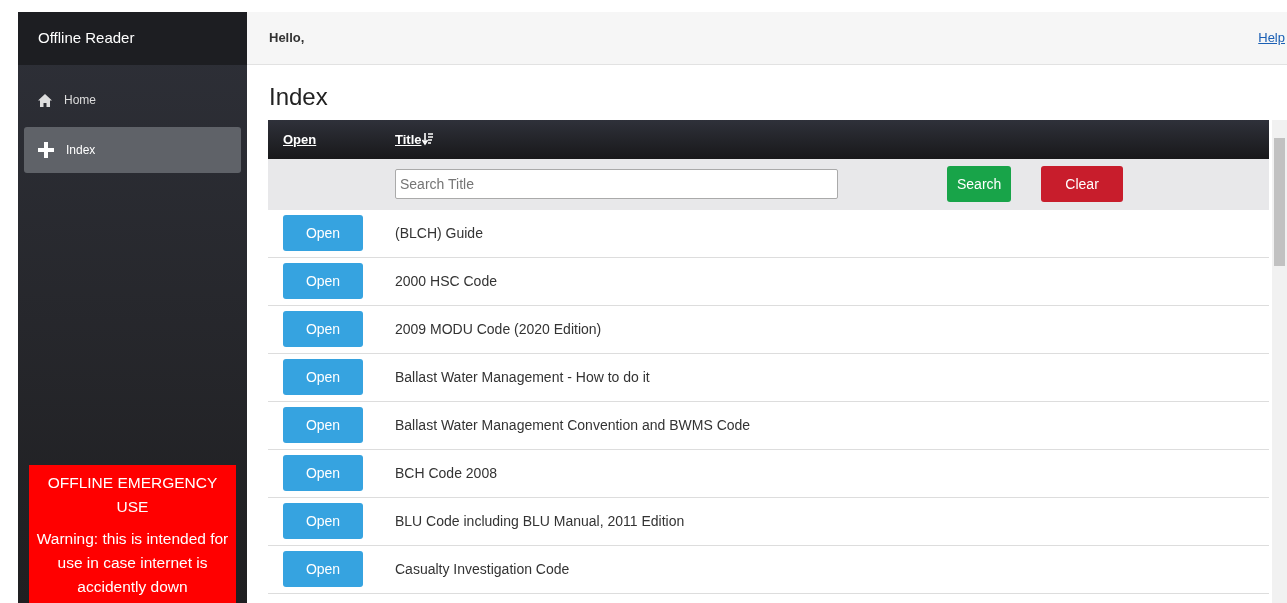 The height and width of the screenshot is (603, 1287). I want to click on sidebar-item: Index, so click(132, 150).